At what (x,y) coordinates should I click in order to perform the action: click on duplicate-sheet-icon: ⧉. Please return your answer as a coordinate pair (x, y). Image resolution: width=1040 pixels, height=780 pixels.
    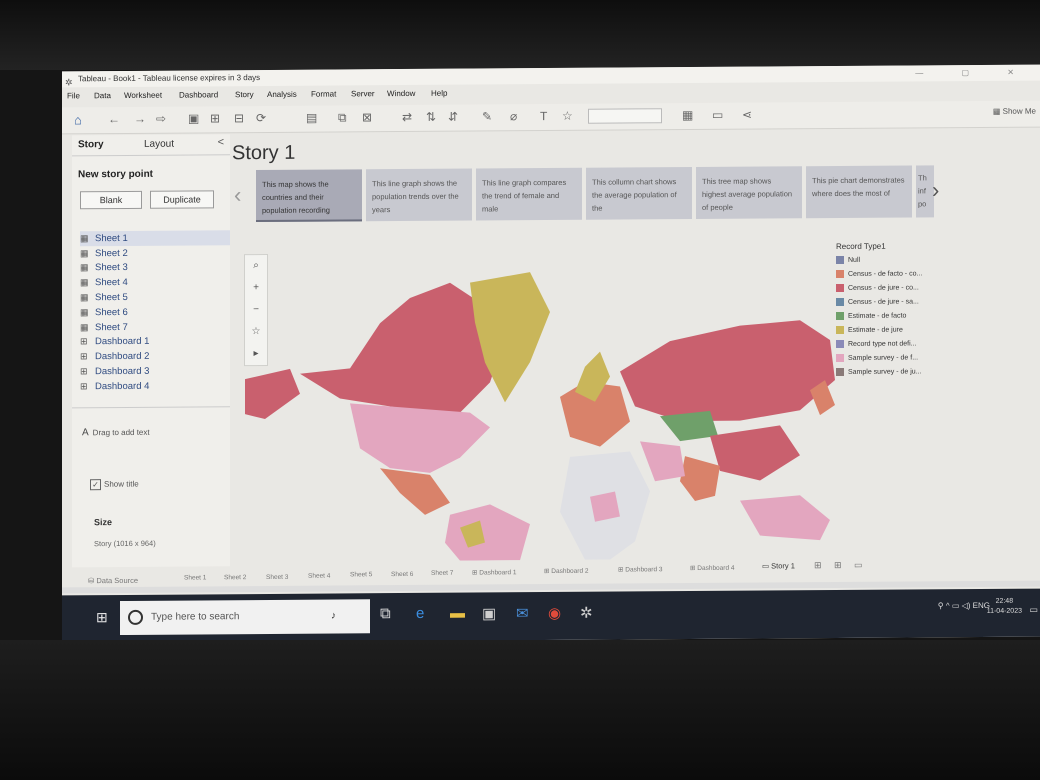
    Looking at the image, I should click on (342, 117).